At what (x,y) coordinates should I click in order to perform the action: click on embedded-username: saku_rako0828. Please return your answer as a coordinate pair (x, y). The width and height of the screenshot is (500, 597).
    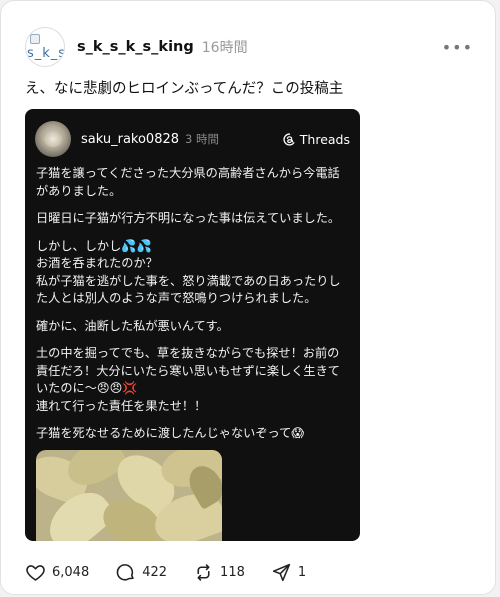
    Looking at the image, I should click on (130, 139).